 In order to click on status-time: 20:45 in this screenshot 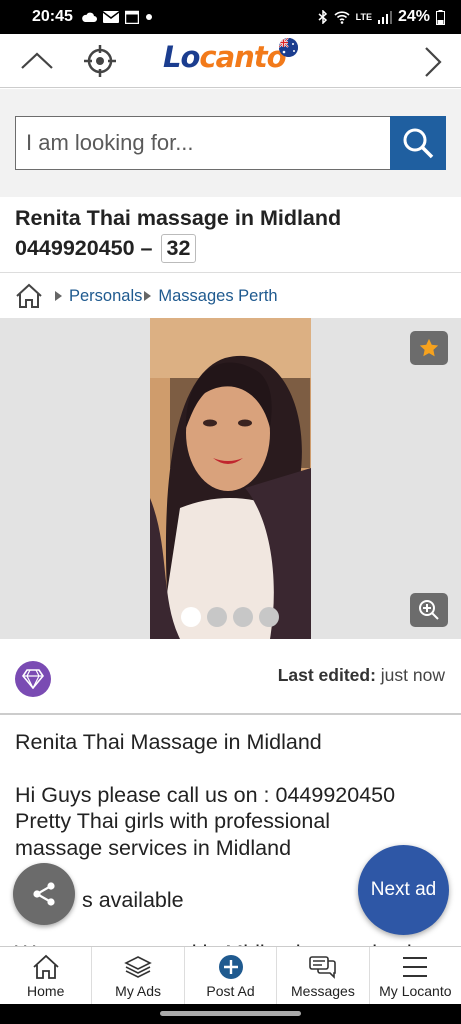, I will do `click(52, 16)`.